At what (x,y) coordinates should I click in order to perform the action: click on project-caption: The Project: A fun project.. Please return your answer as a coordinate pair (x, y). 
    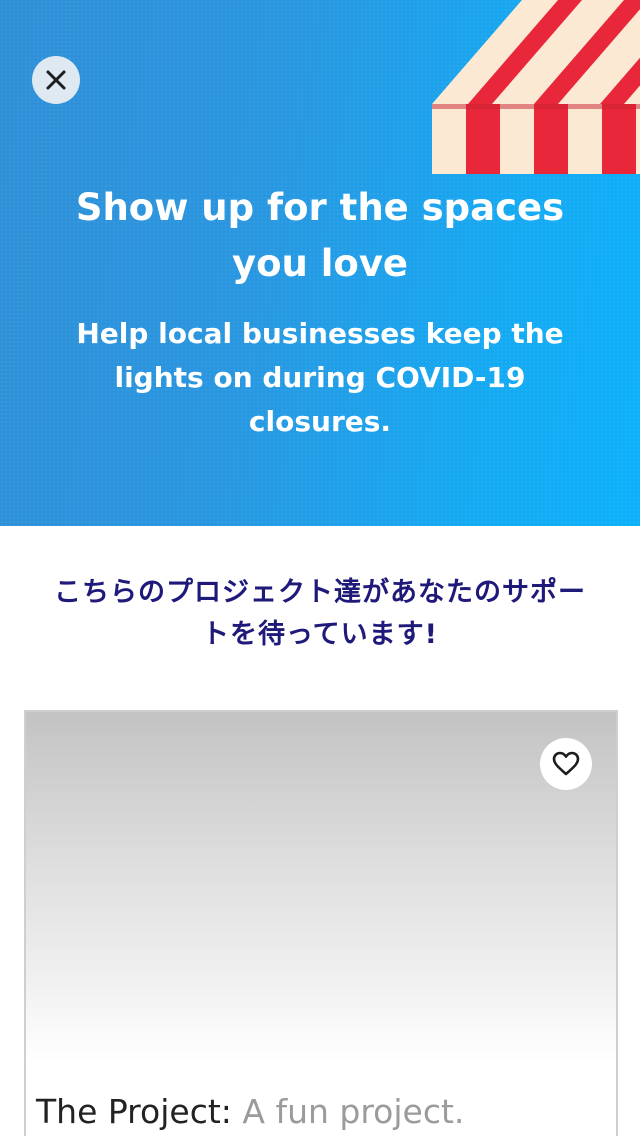
    Looking at the image, I should click on (316, 1110).